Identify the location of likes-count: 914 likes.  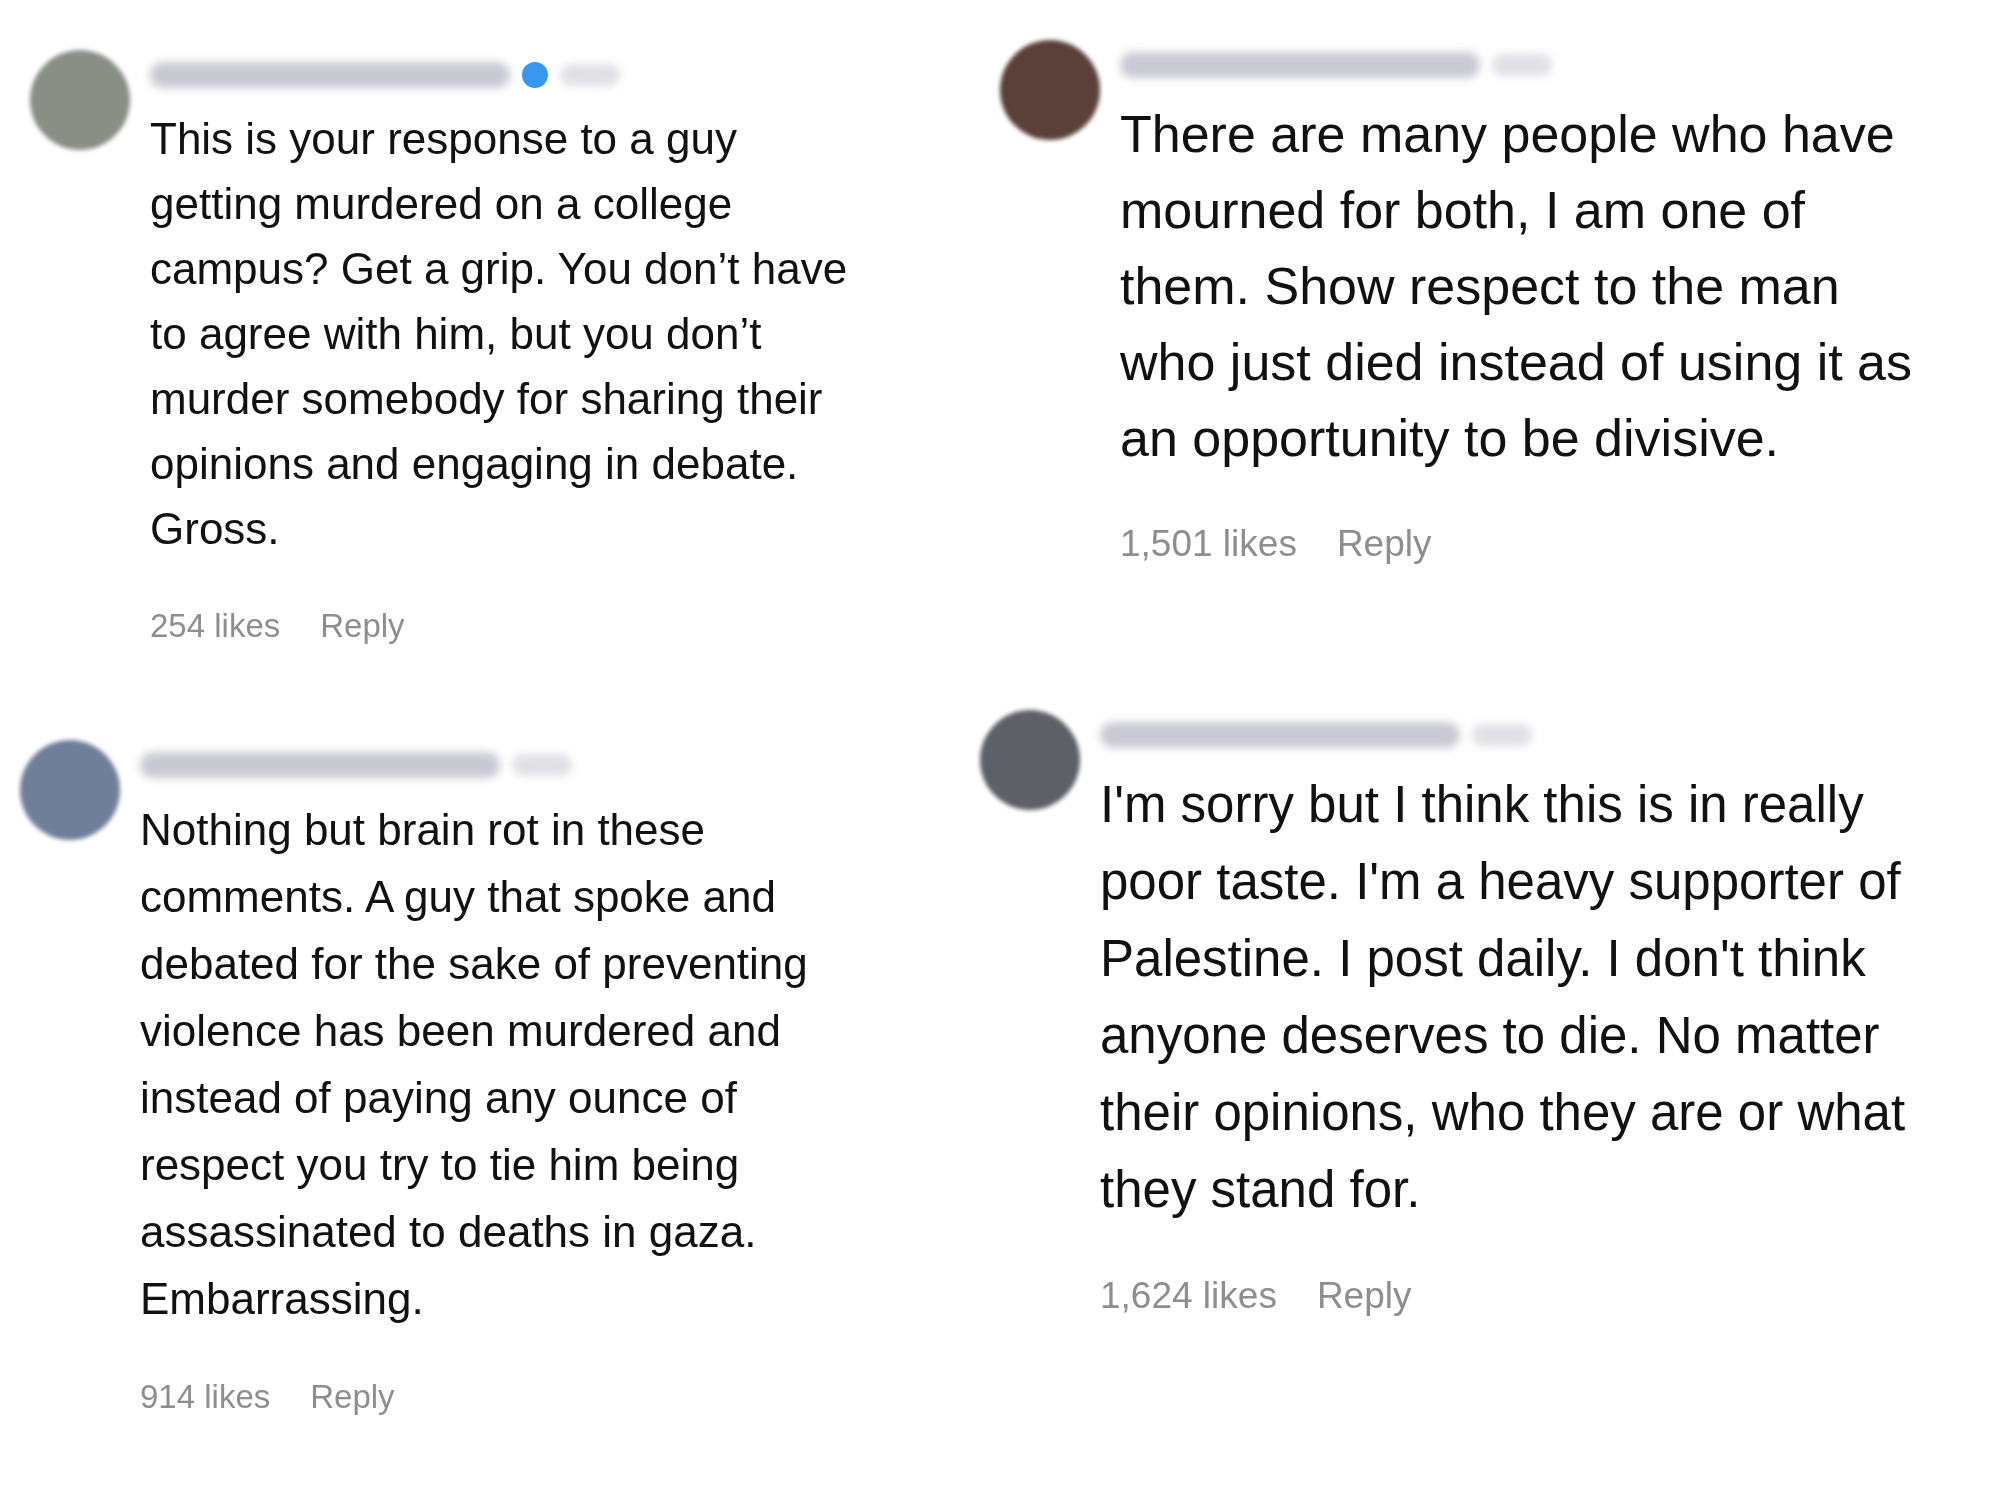
(205, 1397).